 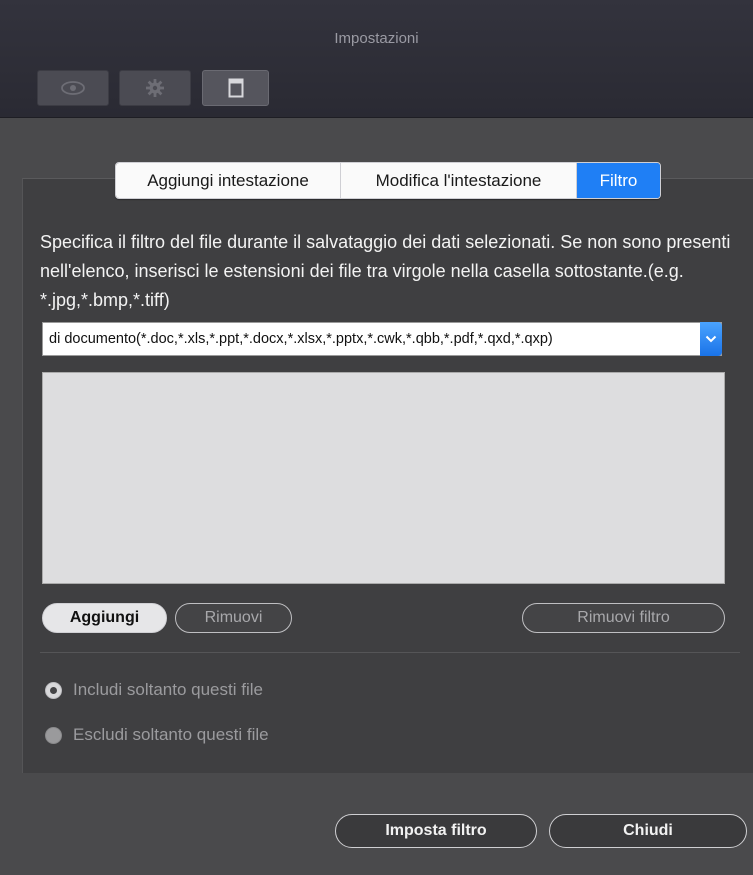 What do you see at coordinates (376, 38) in the screenshot?
I see `window-title: Impostazioni` at bounding box center [376, 38].